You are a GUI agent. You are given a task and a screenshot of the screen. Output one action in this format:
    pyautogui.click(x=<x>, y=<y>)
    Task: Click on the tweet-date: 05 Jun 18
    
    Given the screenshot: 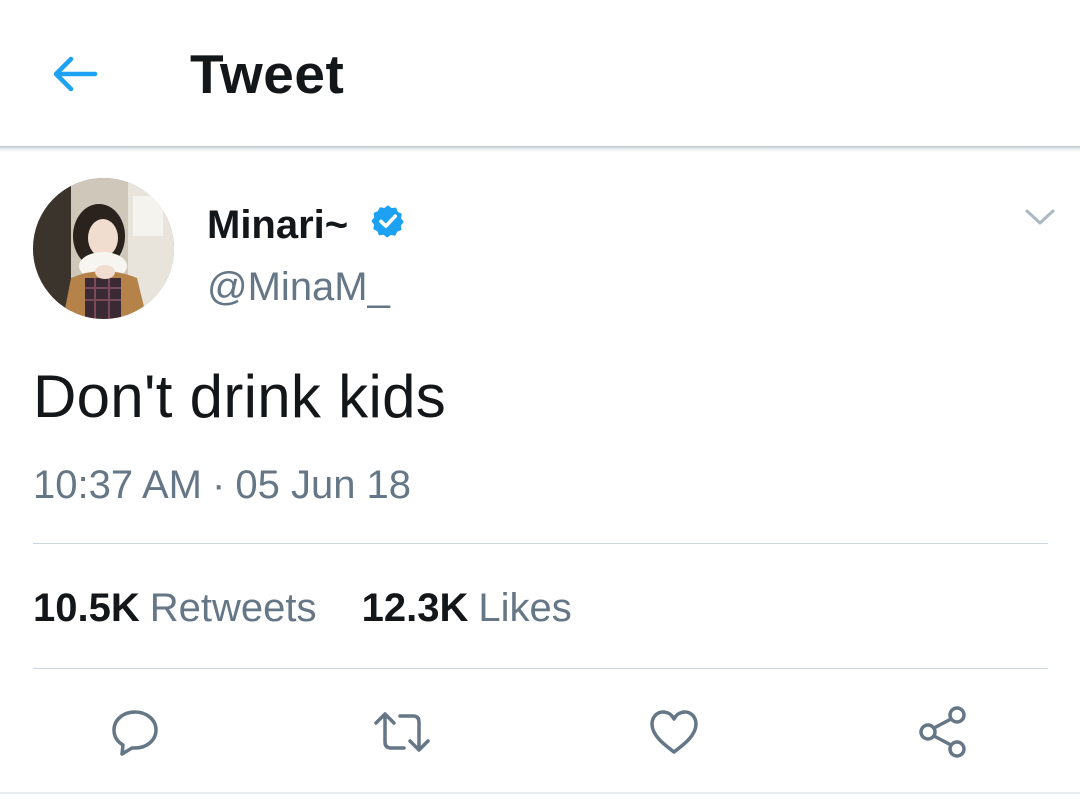 What is the action you would take?
    pyautogui.click(x=323, y=485)
    